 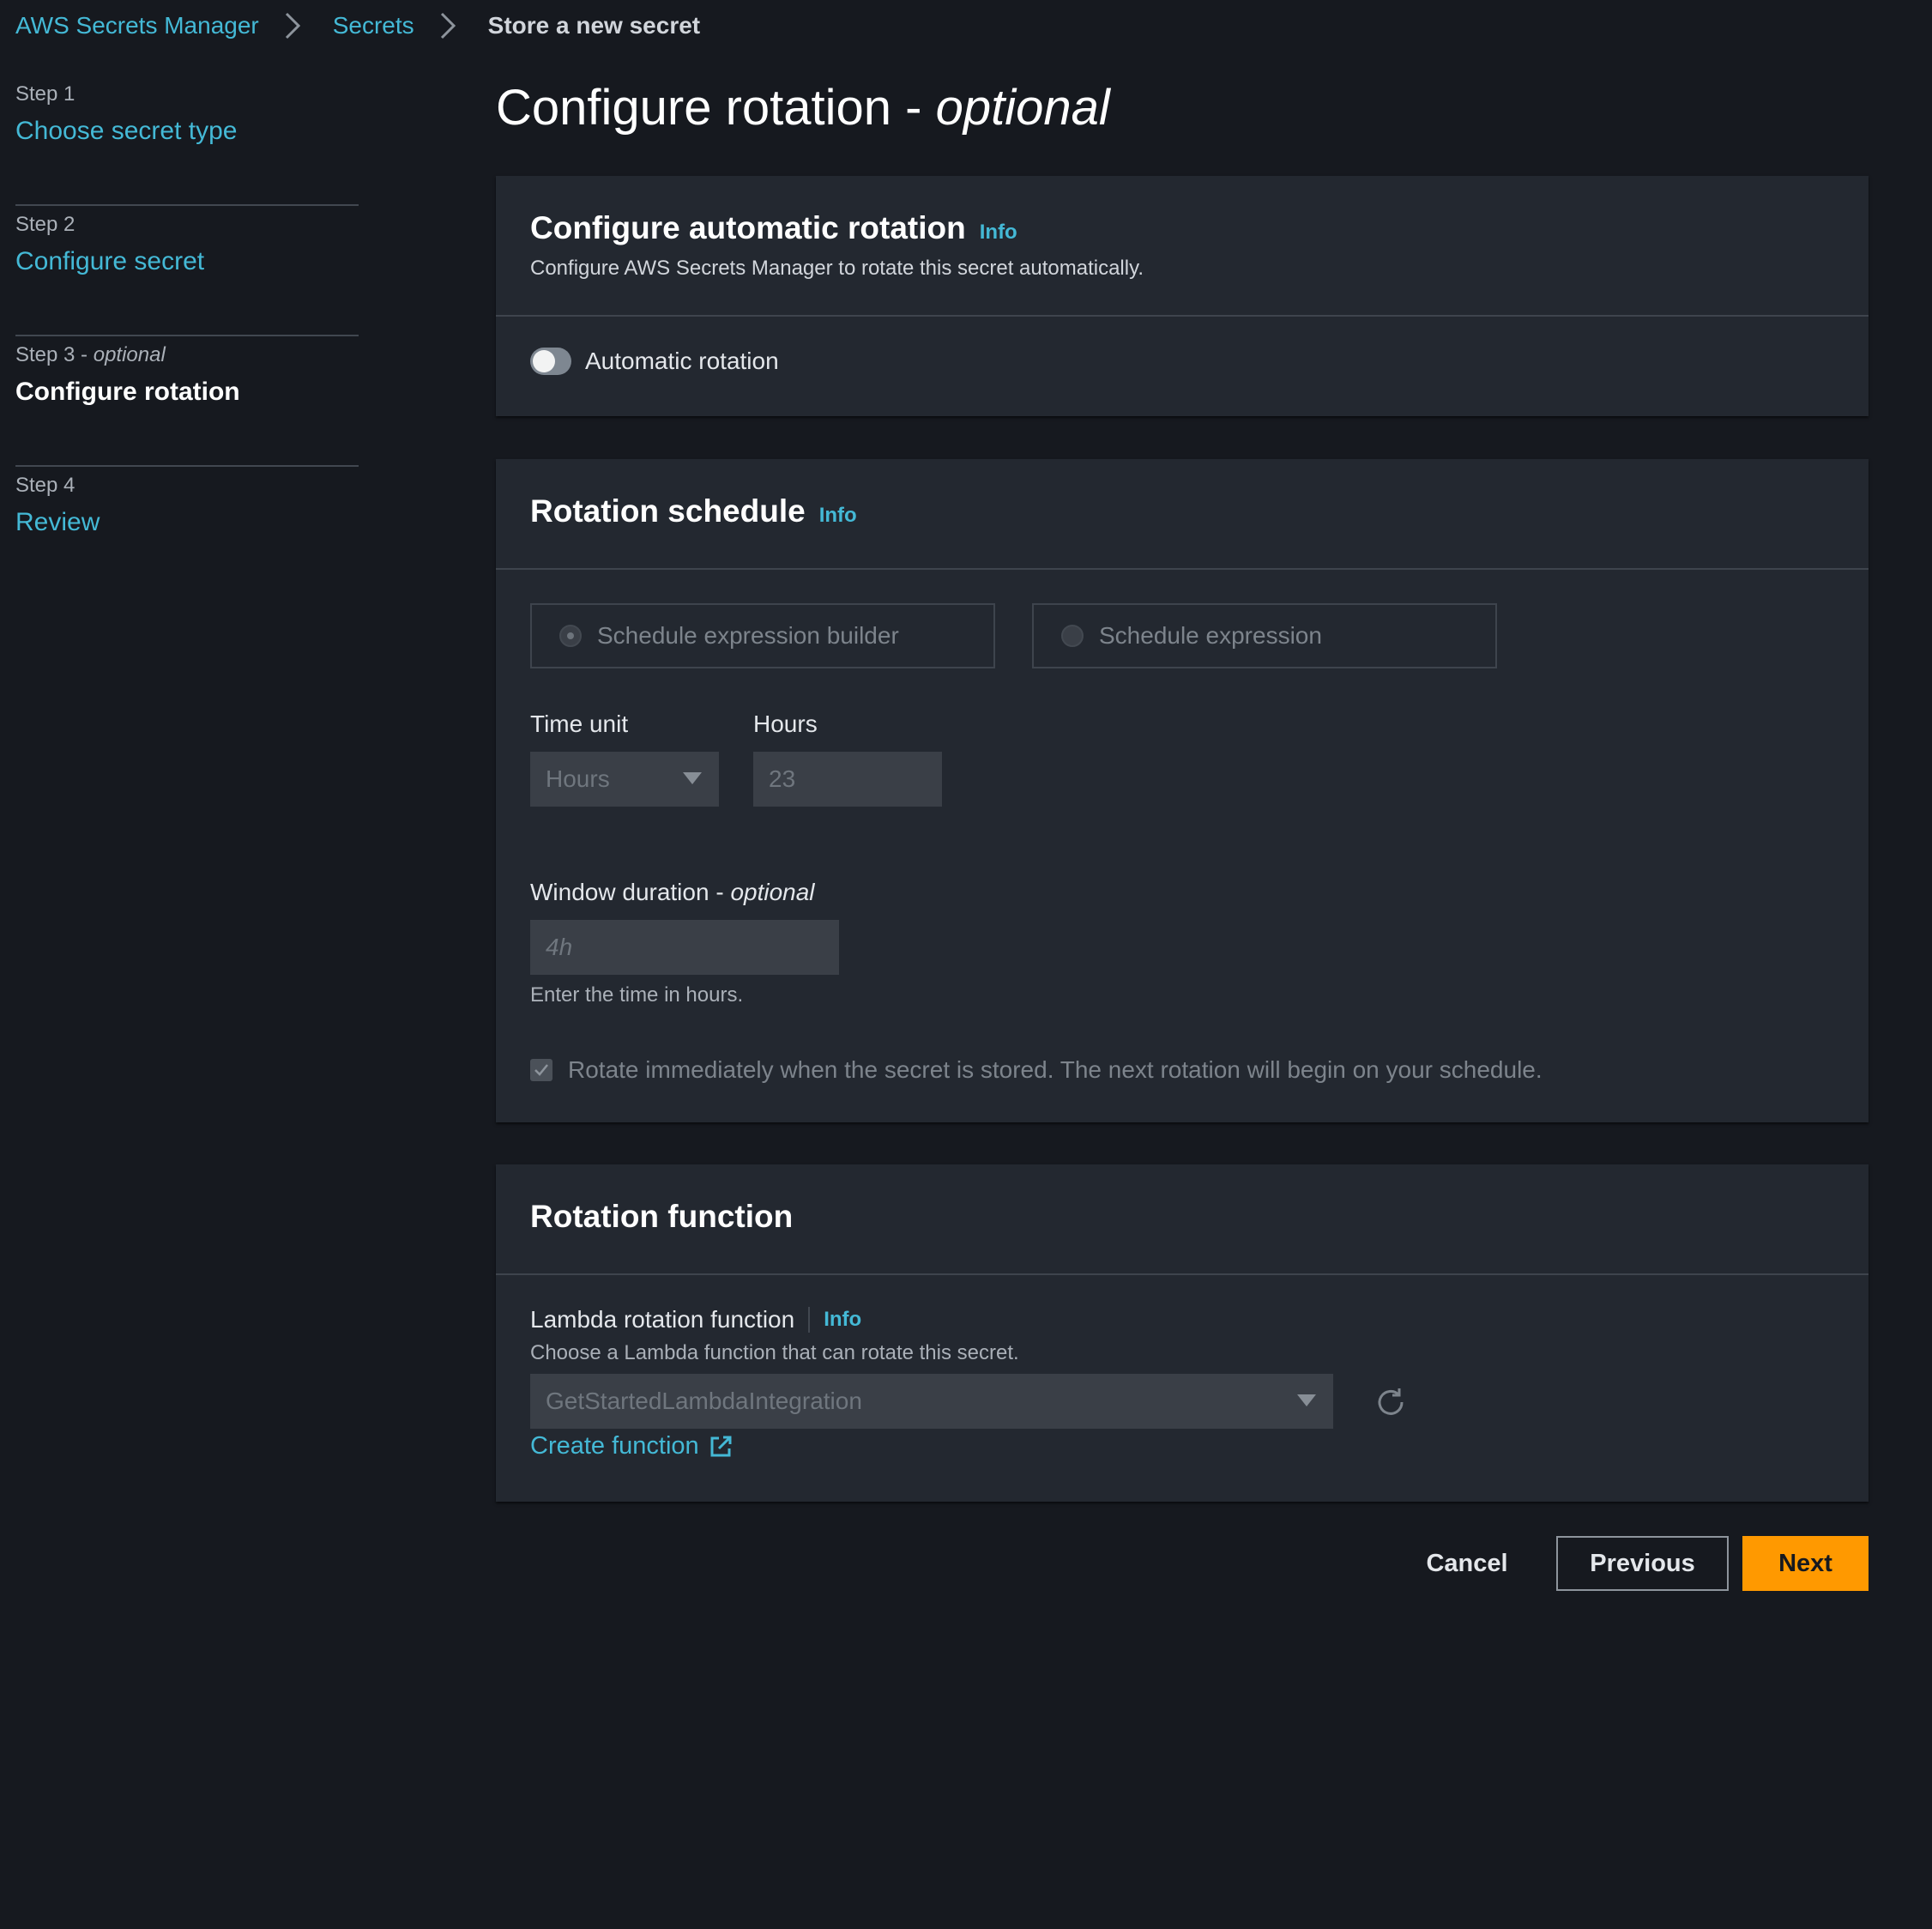 I want to click on lambda-label-row: Lambda rotation function Info, so click(x=695, y=1319).